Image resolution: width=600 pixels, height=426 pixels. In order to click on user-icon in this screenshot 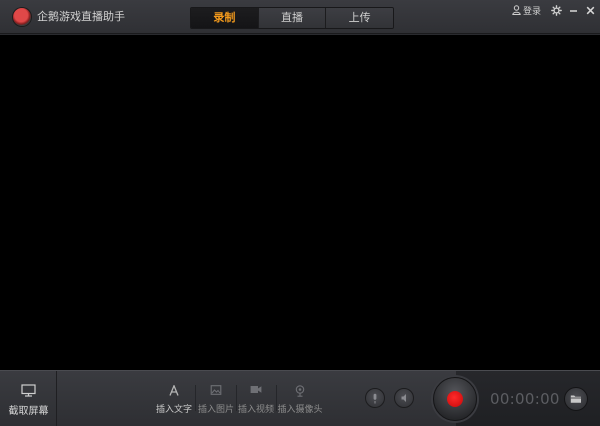, I will do `click(516, 10)`.